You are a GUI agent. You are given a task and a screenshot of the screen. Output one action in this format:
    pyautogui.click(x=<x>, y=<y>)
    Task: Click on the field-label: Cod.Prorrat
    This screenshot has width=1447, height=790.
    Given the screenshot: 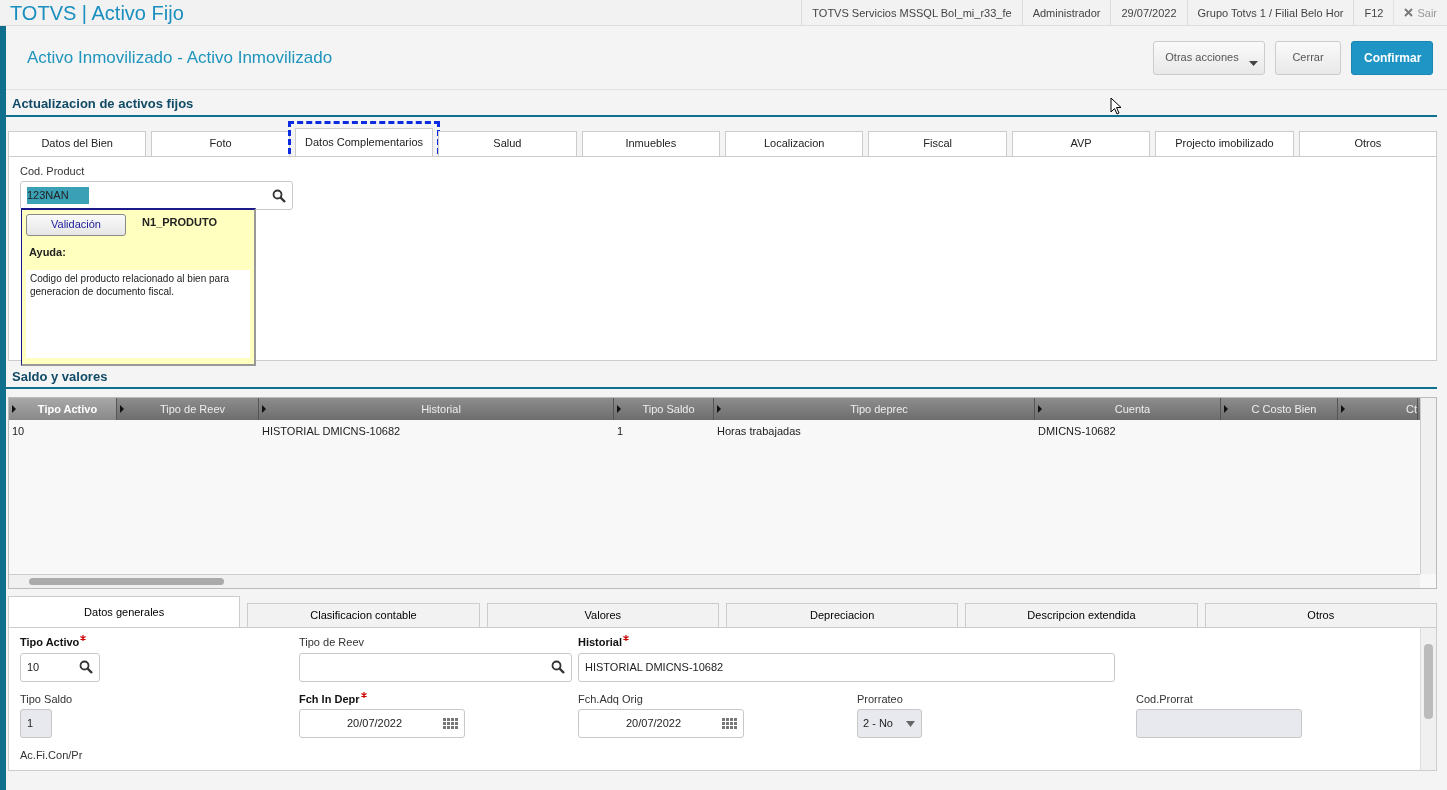 What is the action you would take?
    pyautogui.click(x=1164, y=699)
    